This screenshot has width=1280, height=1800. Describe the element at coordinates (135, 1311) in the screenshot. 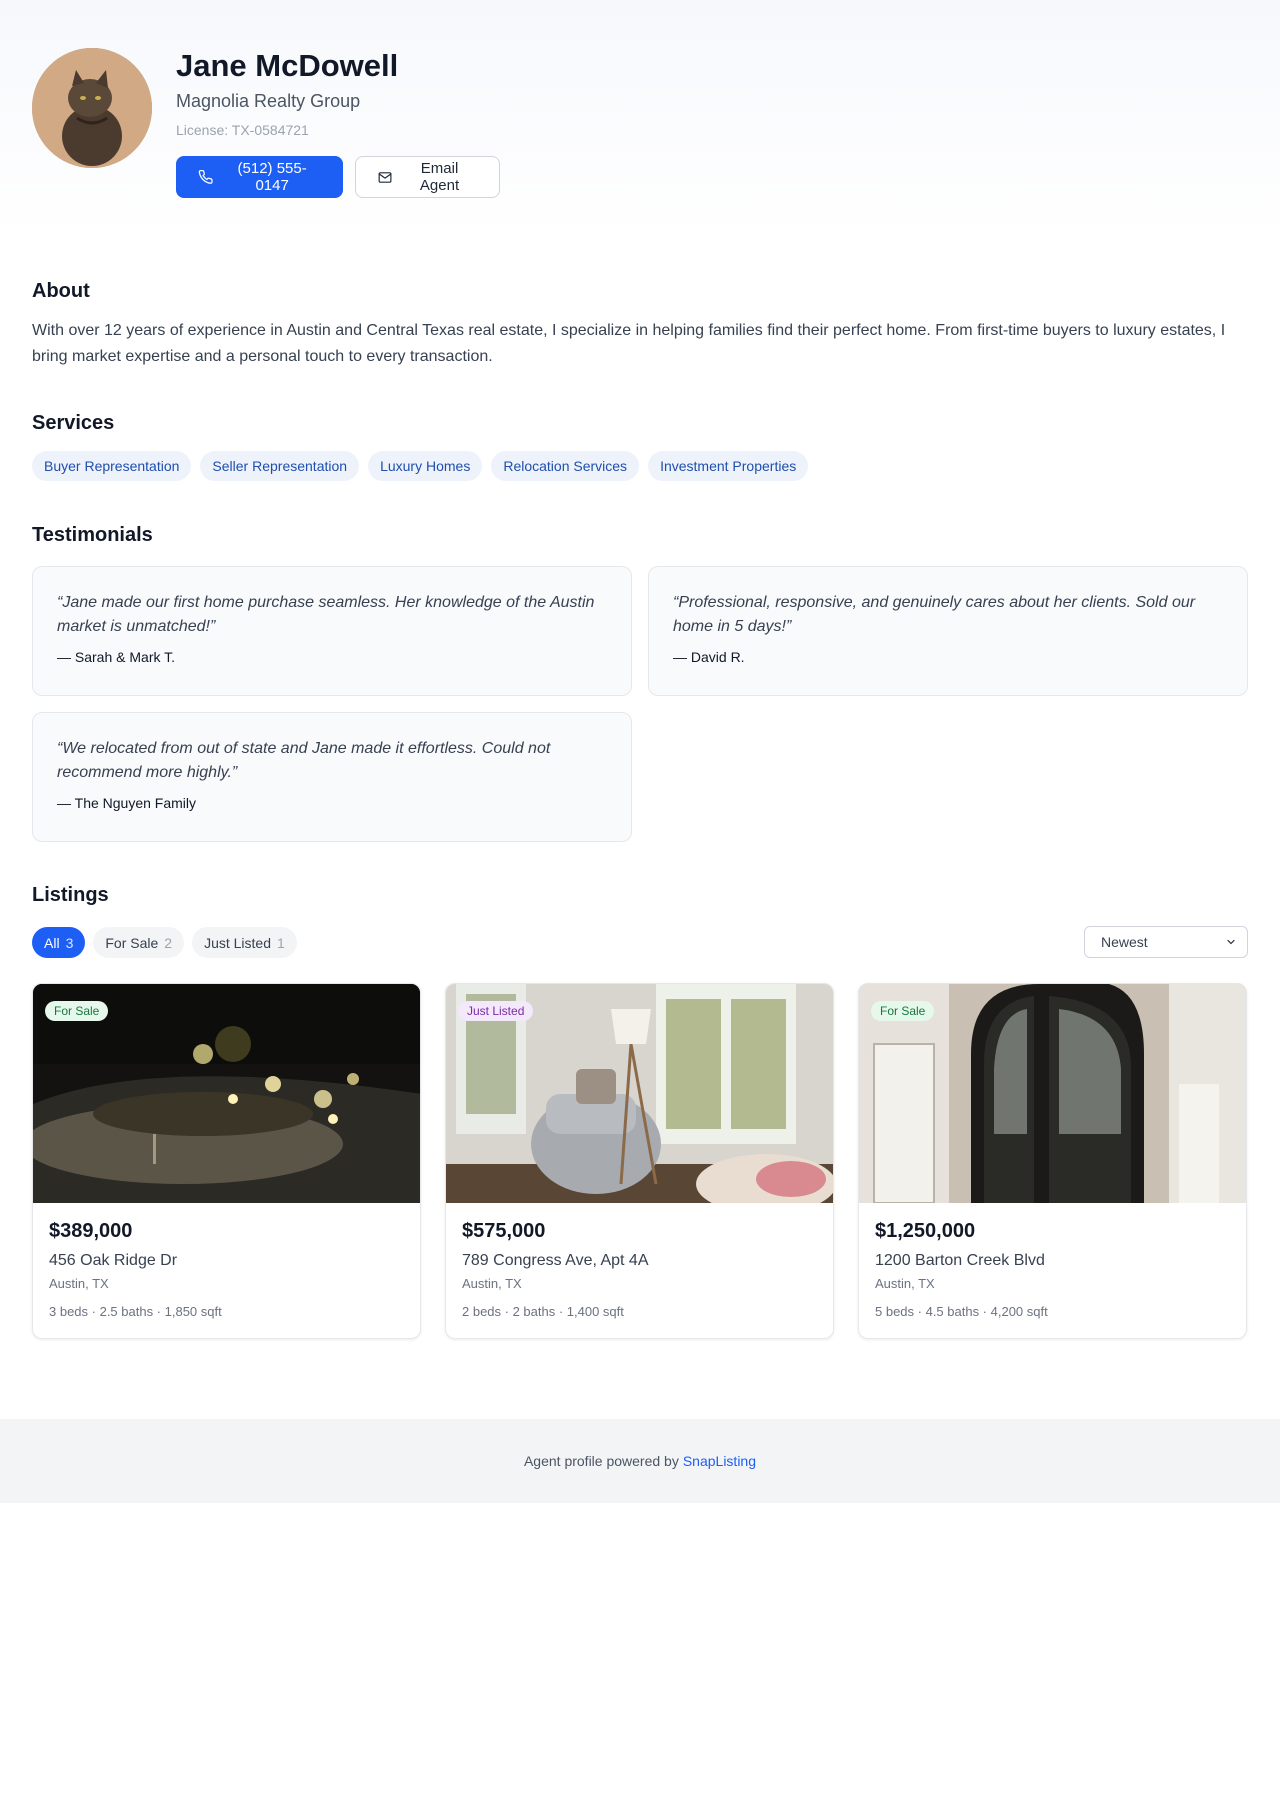

I see `listing-specs: 3 beds · 2.5 baths · 1,850 sqft` at that location.